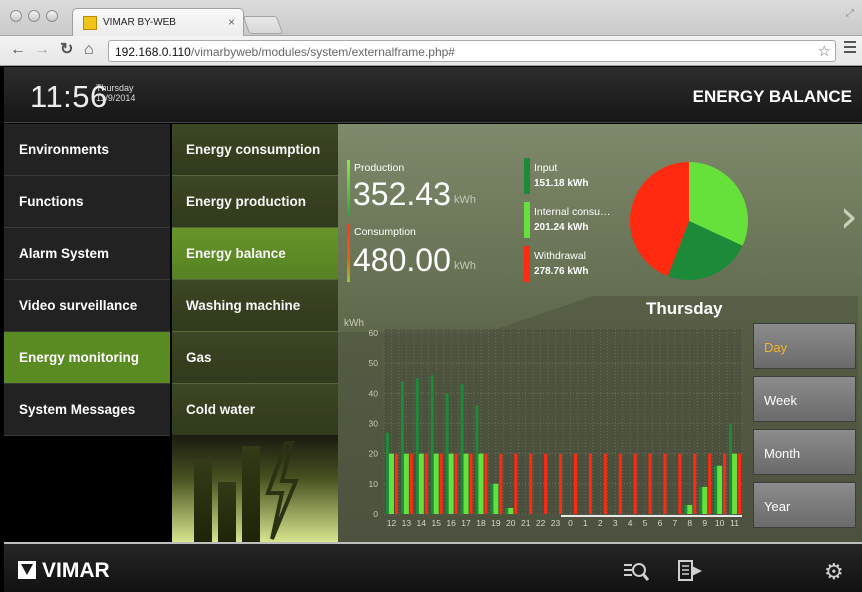 Image resolution: width=862 pixels, height=592 pixels. What do you see at coordinates (255, 410) in the screenshot?
I see `sub-menu-item-cold-water: Cold water` at bounding box center [255, 410].